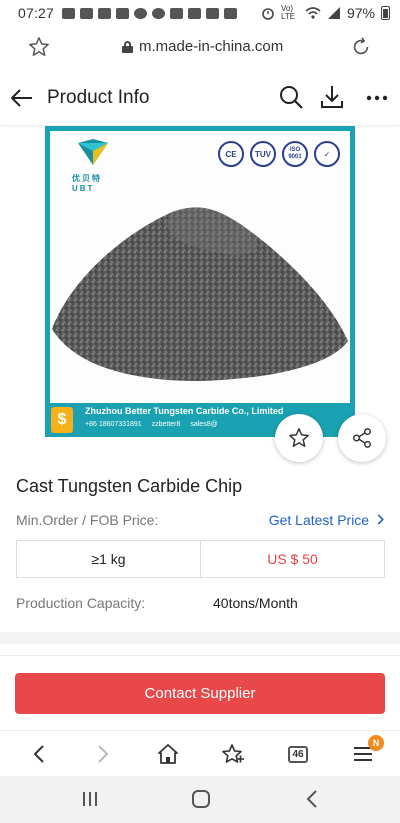 This screenshot has height=823, width=400. Describe the element at coordinates (376, 743) in the screenshot. I see `notification-badge: N` at that location.